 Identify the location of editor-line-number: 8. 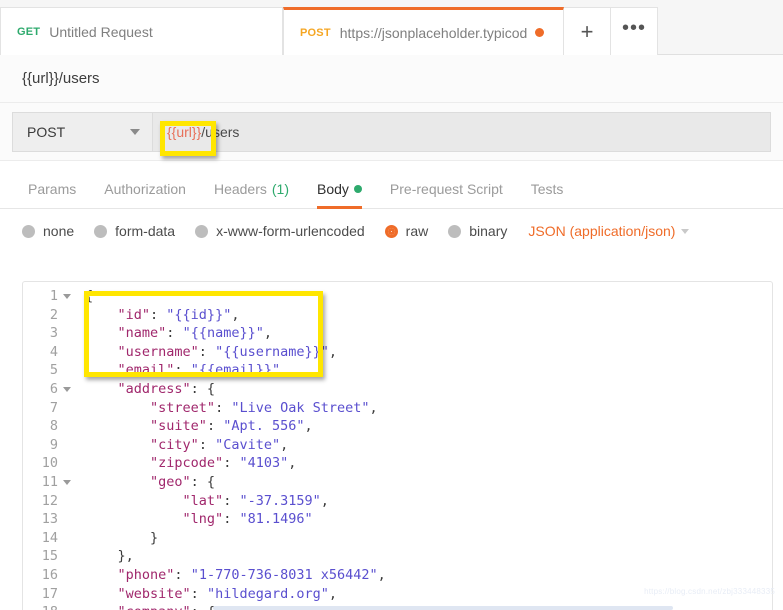
(50, 426).